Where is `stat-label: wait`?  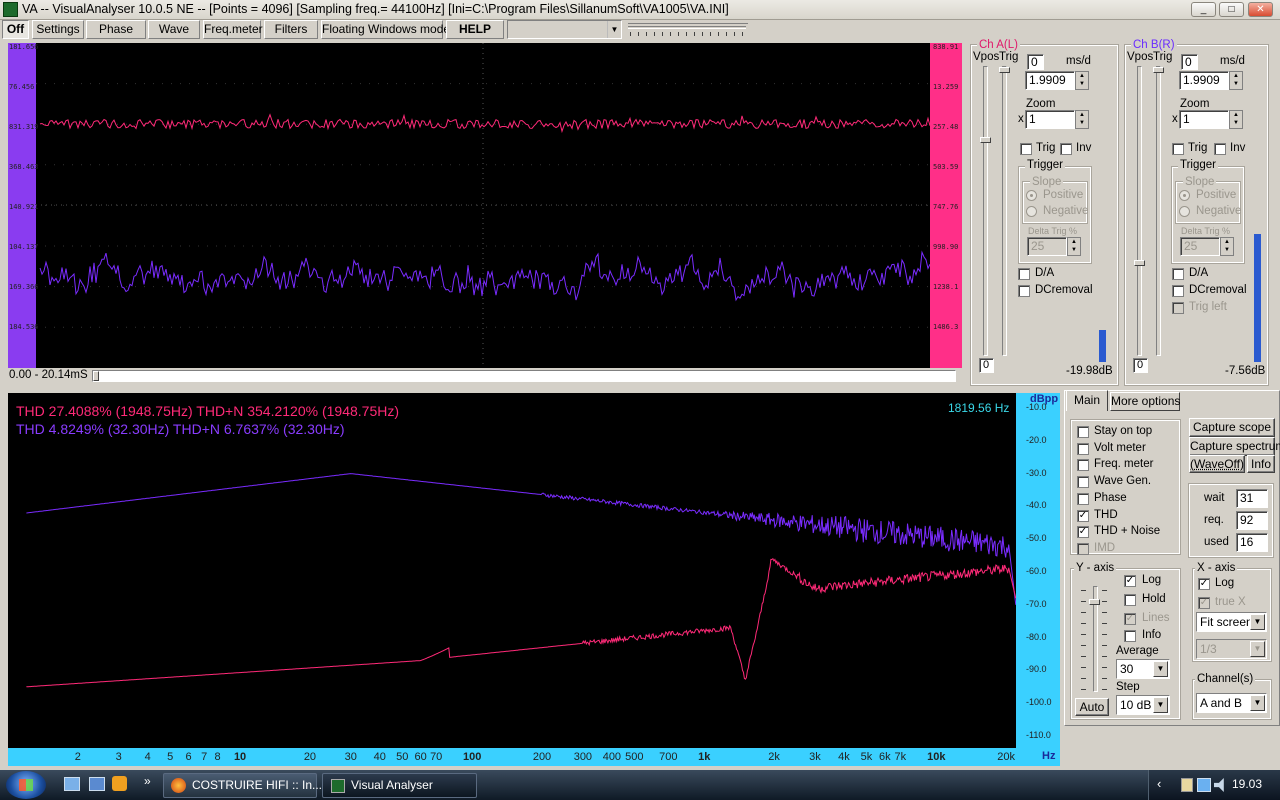 stat-label: wait is located at coordinates (1214, 498).